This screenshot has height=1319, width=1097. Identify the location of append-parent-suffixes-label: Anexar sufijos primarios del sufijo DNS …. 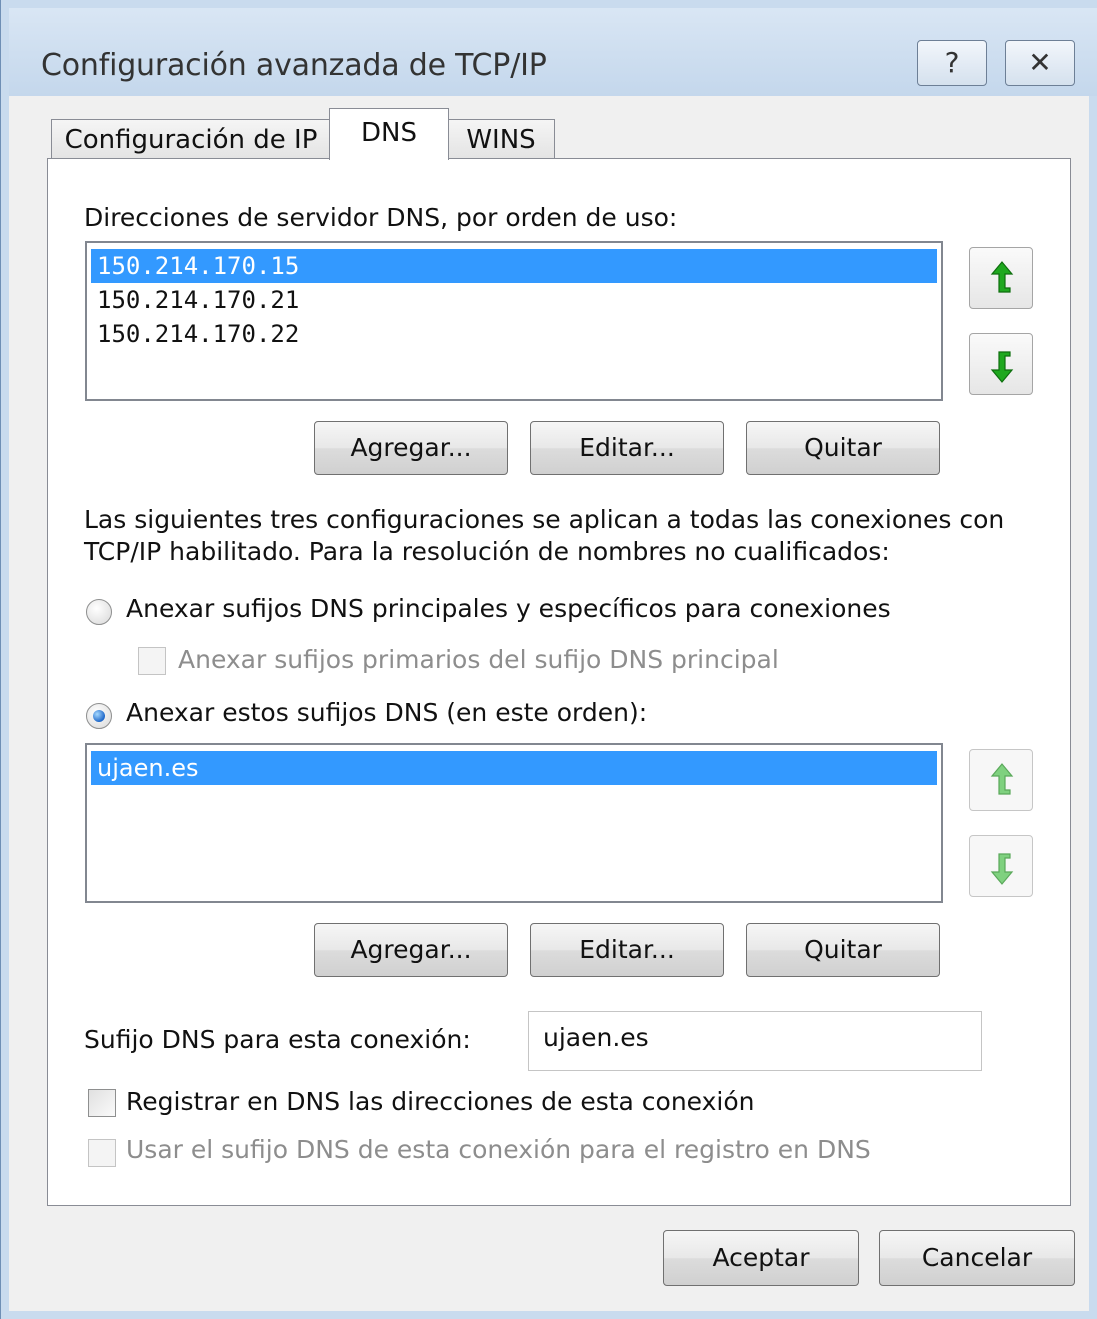
(478, 659).